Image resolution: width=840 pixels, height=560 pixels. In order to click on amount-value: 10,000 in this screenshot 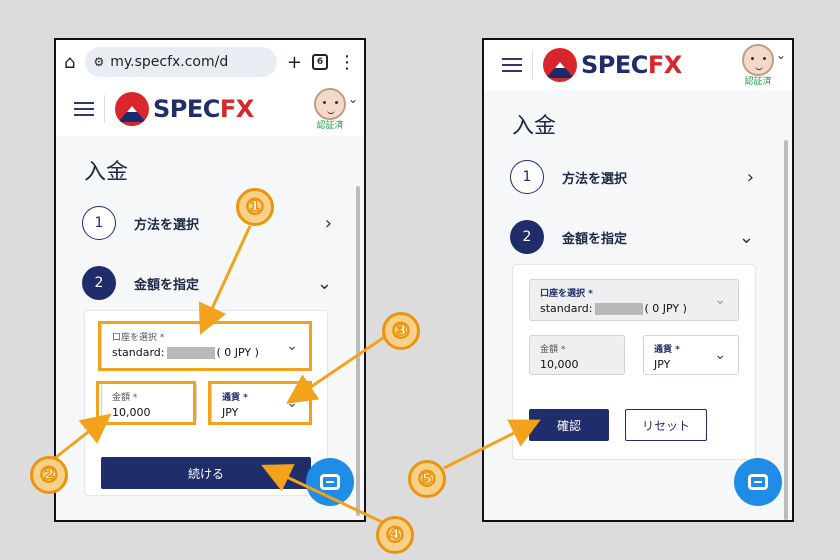, I will do `click(559, 364)`.